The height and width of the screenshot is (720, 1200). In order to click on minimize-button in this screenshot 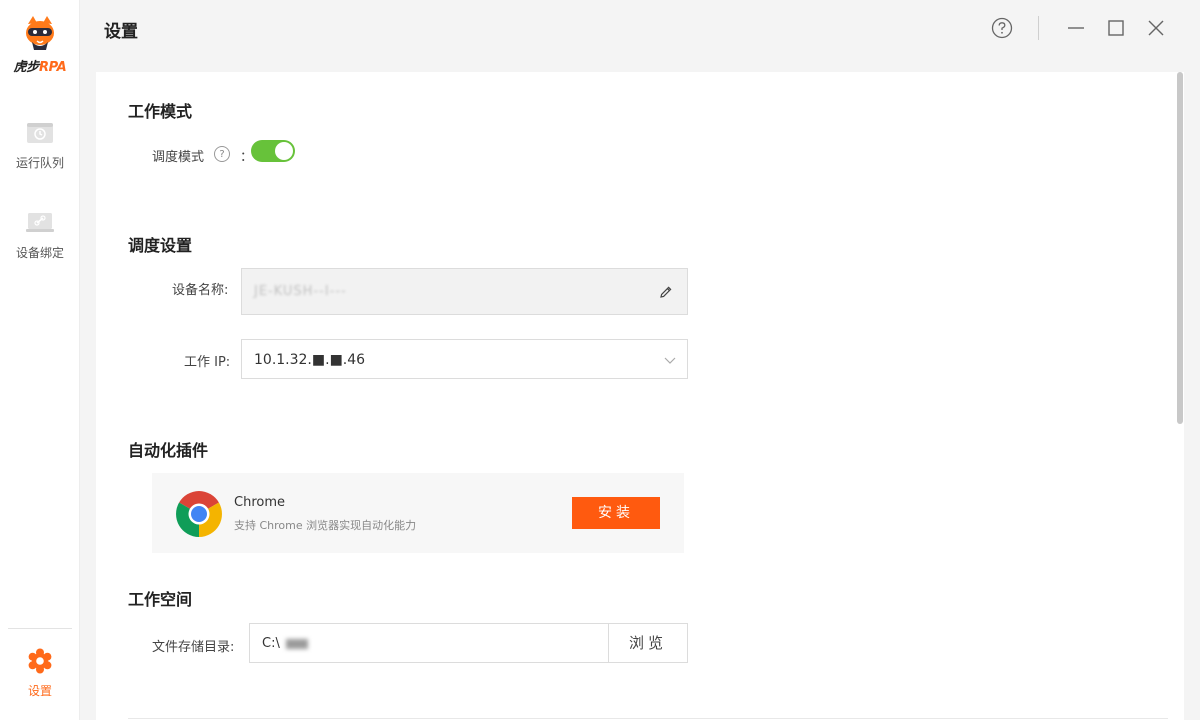, I will do `click(1076, 28)`.